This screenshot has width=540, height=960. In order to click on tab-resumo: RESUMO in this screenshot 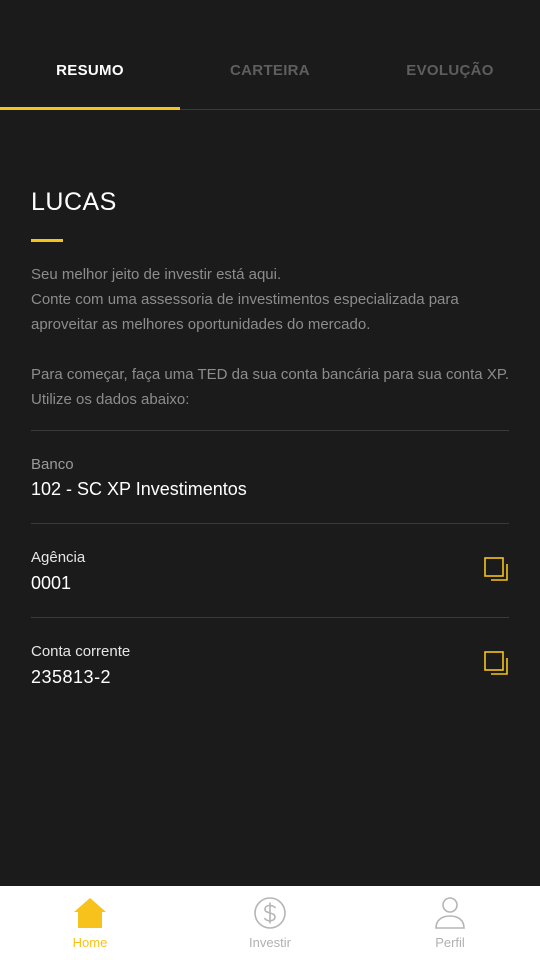, I will do `click(90, 70)`.